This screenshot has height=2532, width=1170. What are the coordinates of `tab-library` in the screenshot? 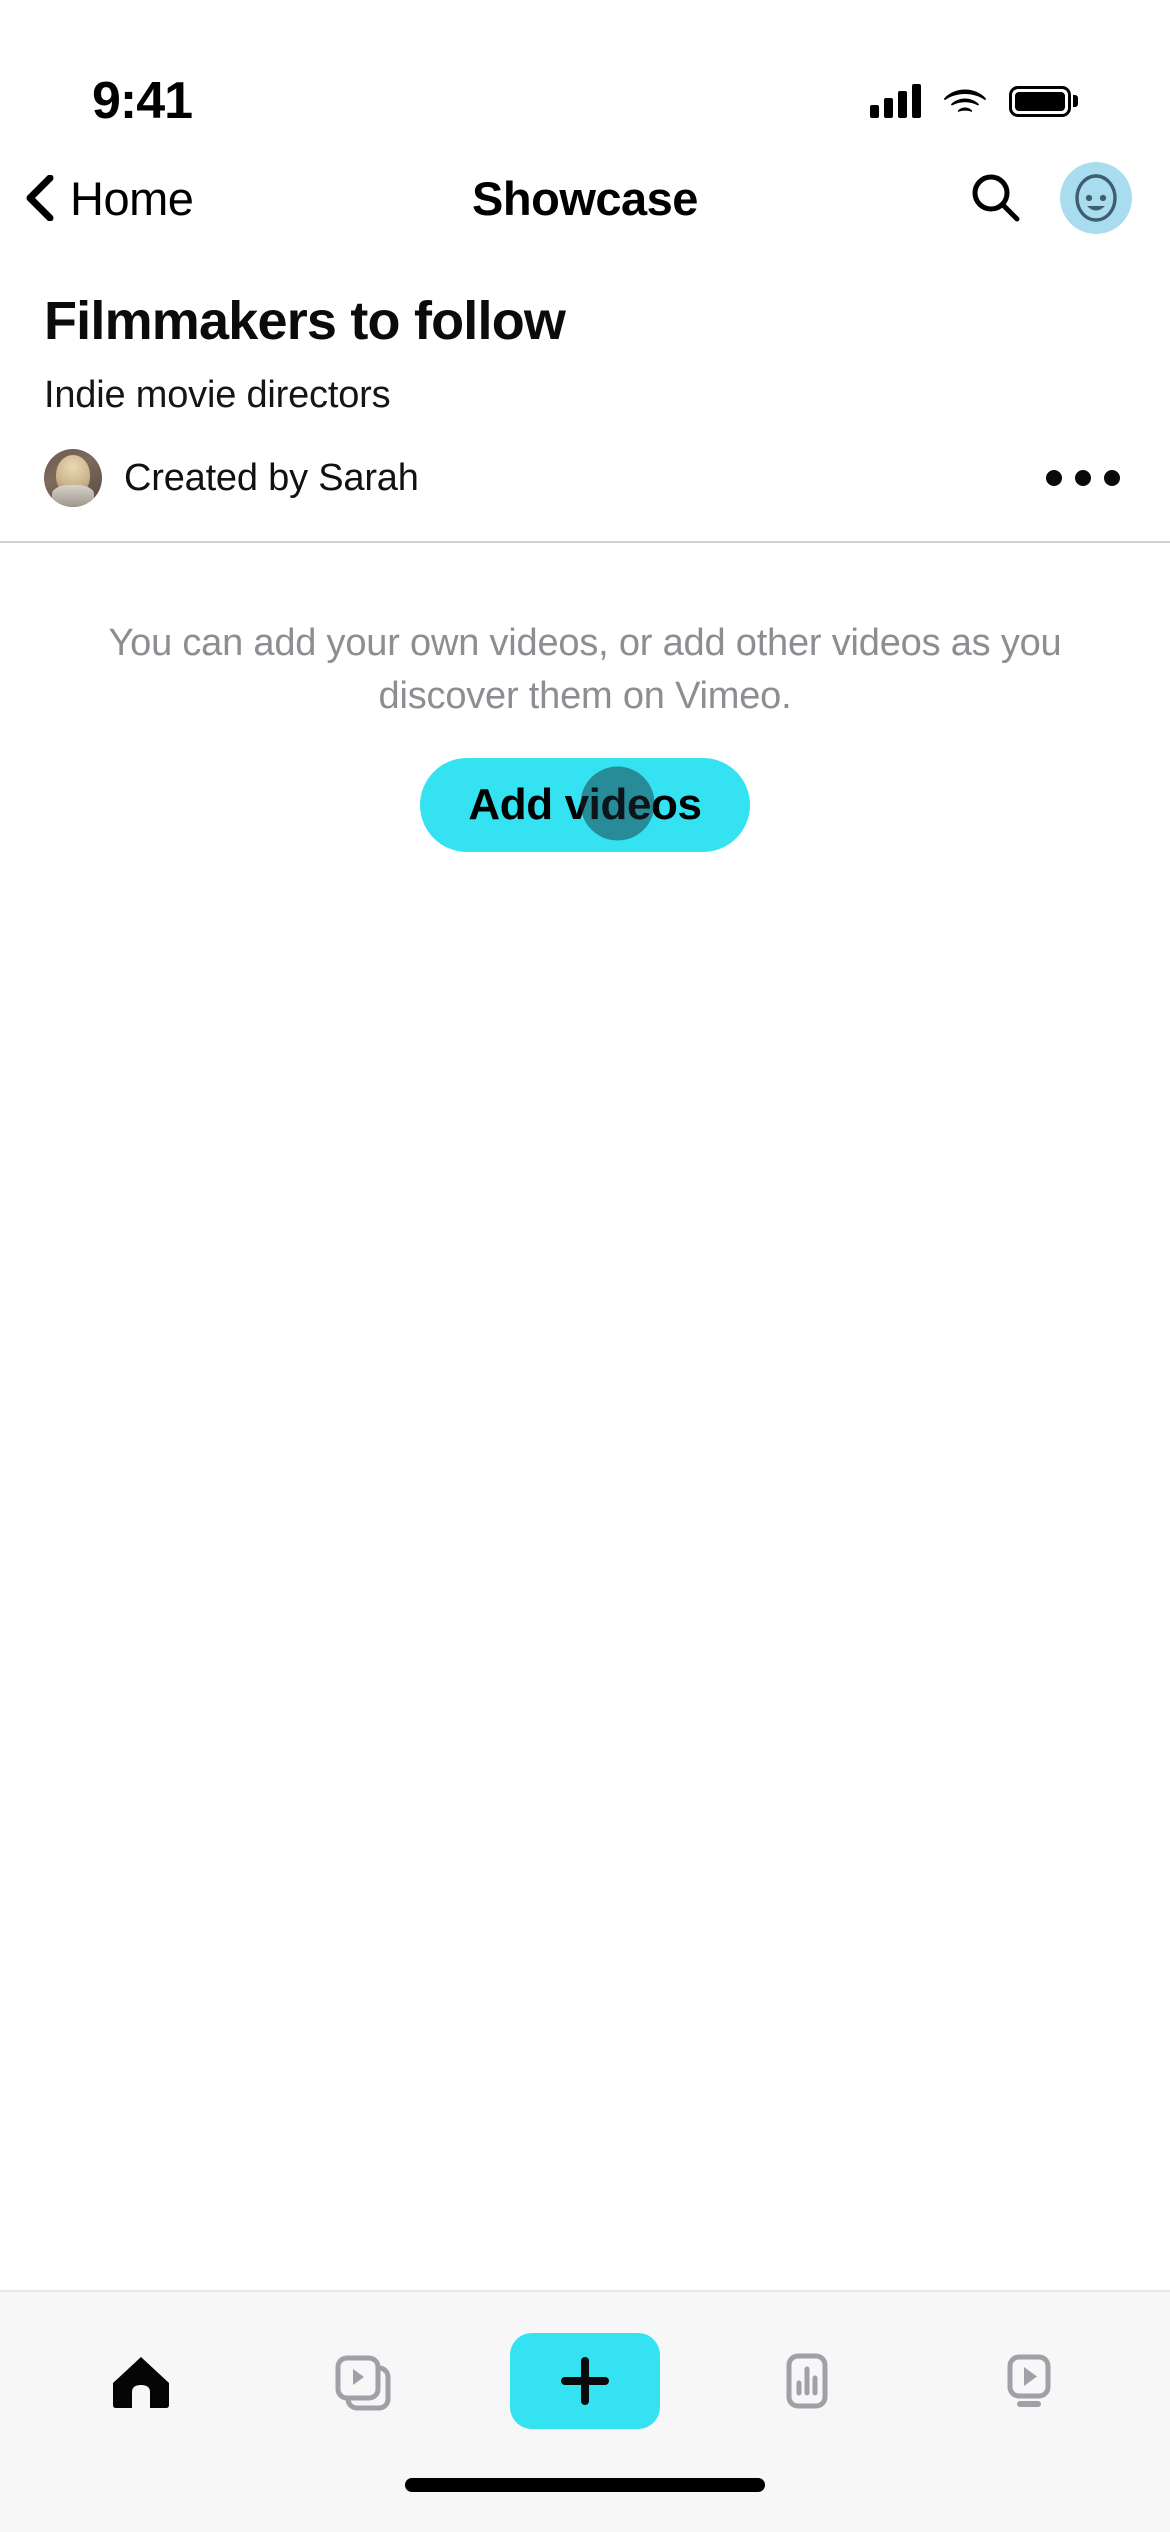 It's located at (363, 2381).